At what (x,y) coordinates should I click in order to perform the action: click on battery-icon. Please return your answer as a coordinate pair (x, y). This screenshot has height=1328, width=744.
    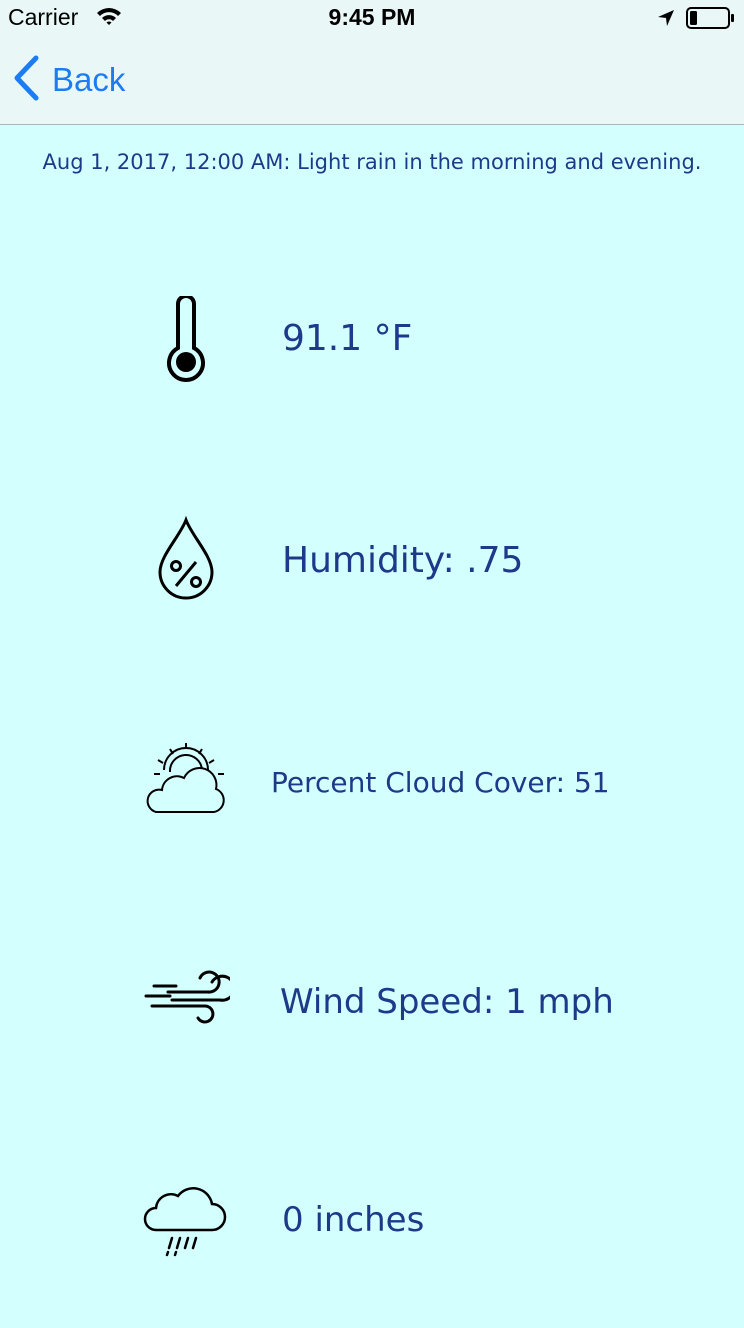
    Looking at the image, I should click on (711, 20).